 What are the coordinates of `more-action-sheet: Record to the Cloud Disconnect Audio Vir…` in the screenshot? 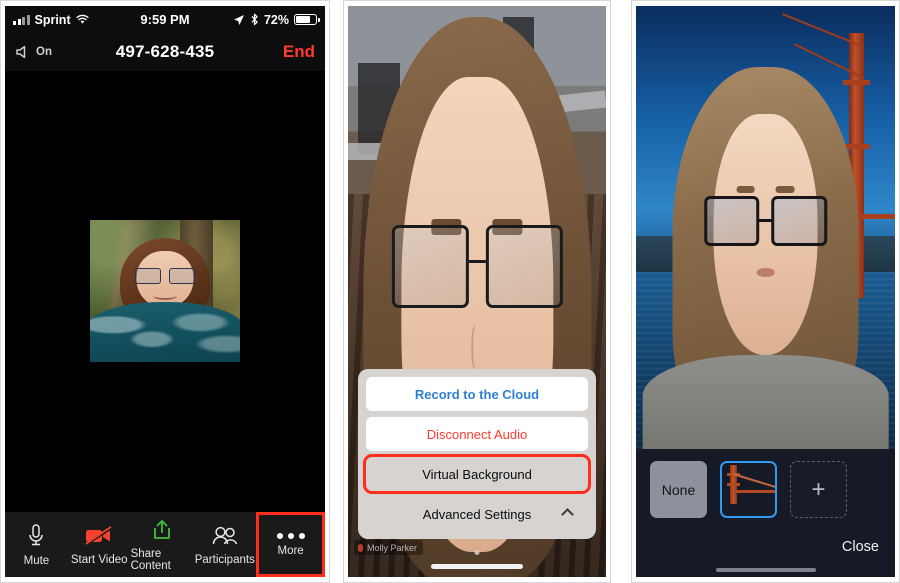 It's located at (477, 454).